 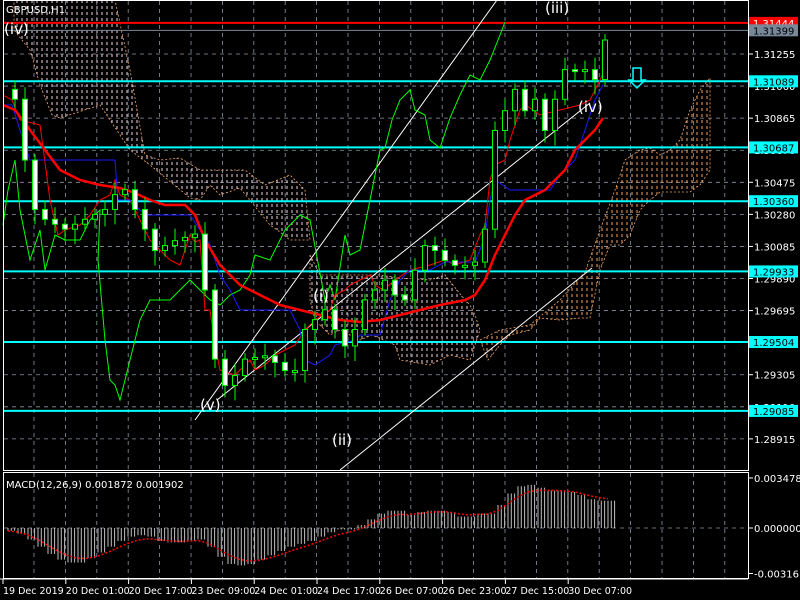 I want to click on price-tick-label: 1.30280, so click(x=774, y=215).